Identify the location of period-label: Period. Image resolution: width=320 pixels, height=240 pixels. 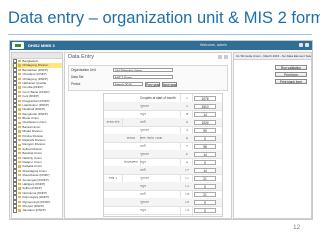
(76, 83).